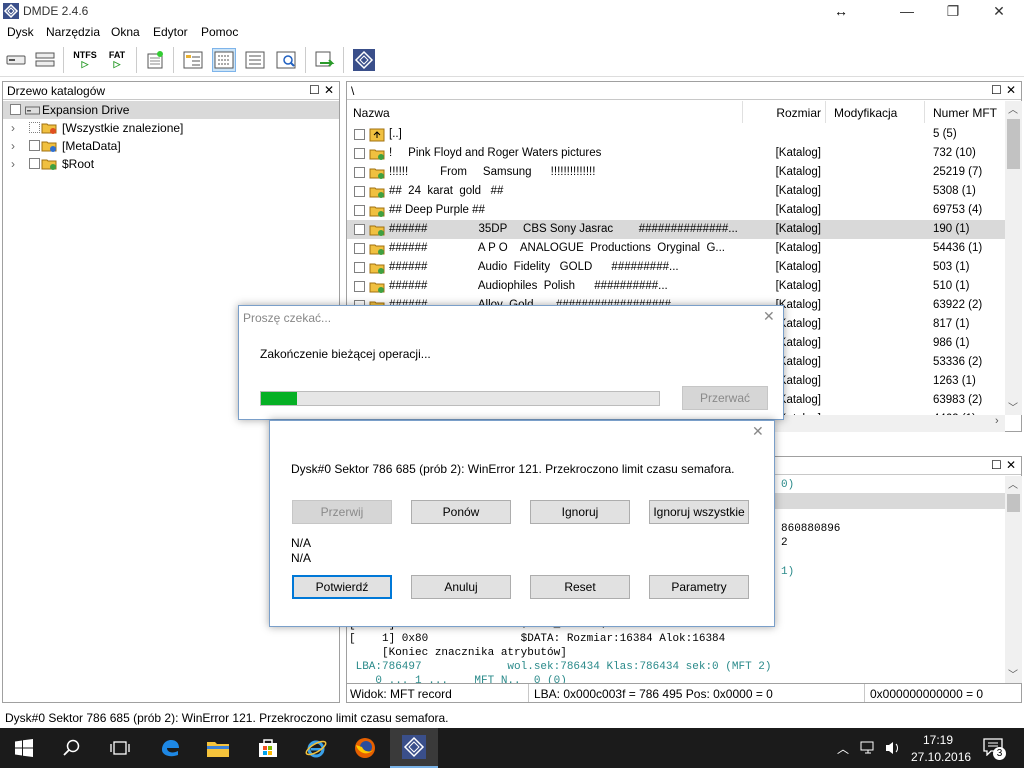 The width and height of the screenshot is (1024, 768). Describe the element at coordinates (548, 112) in the screenshot. I see `column-header-name: Nazwa` at that location.